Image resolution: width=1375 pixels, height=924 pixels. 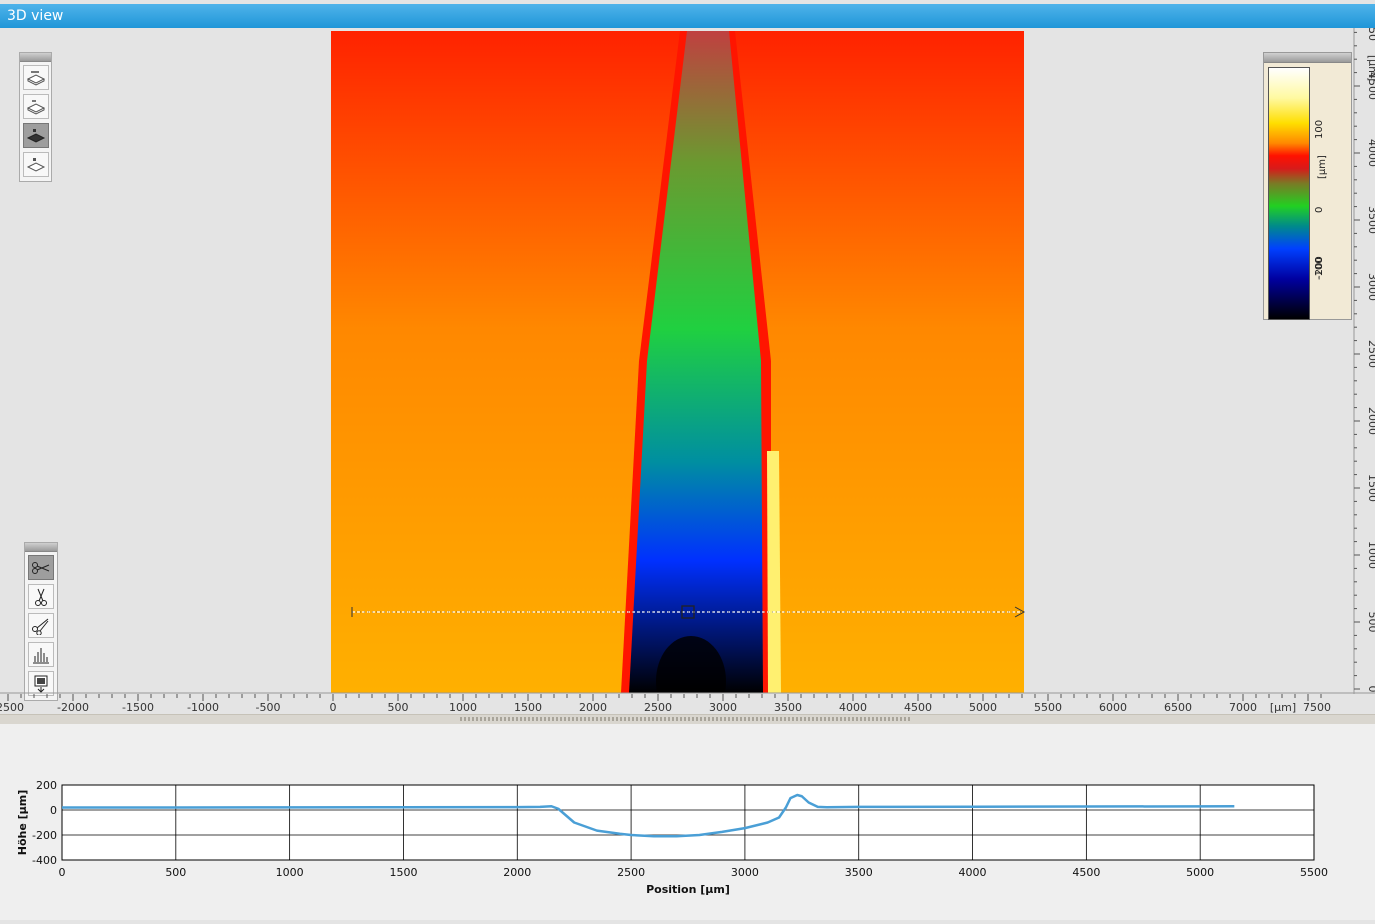 I want to click on x-tick-label: 1000, so click(x=290, y=872).